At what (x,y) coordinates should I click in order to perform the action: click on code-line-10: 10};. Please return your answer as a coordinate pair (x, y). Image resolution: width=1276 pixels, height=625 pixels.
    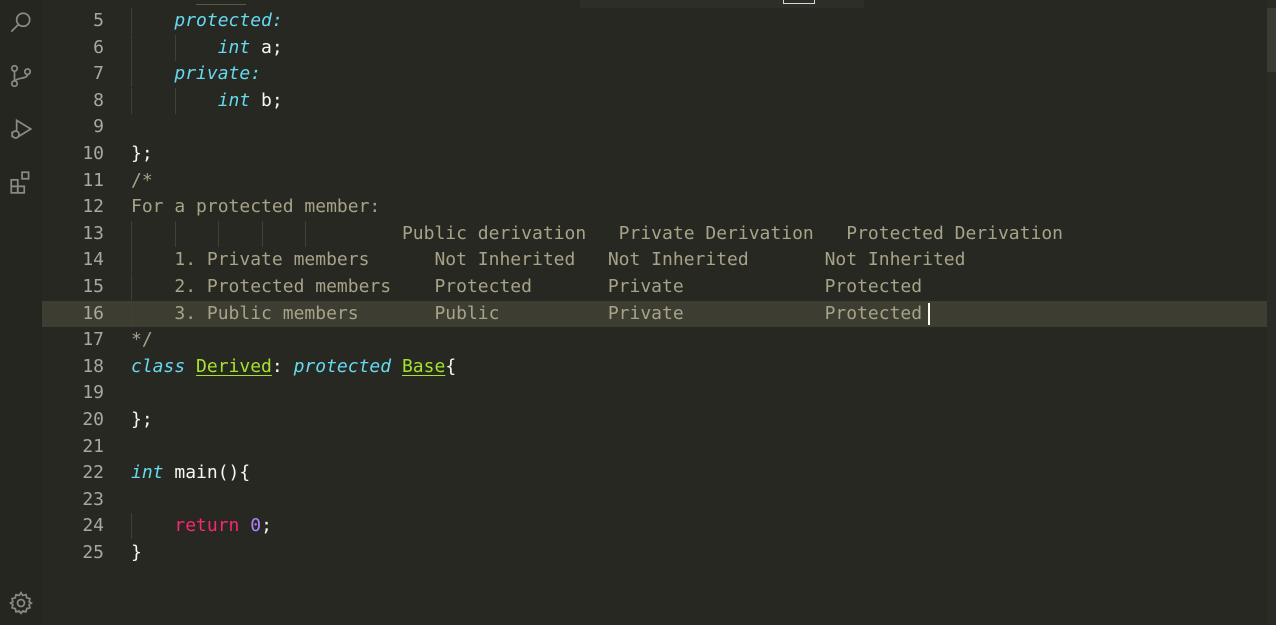
    Looking at the image, I should click on (654, 154).